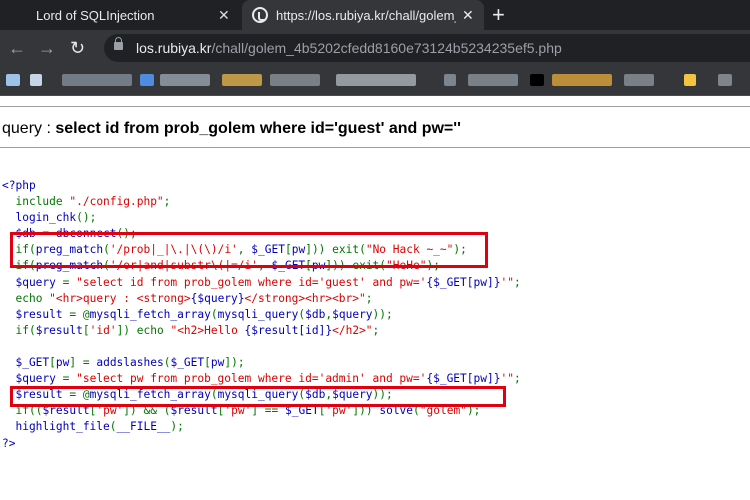 Image resolution: width=750 pixels, height=500 pixels. Describe the element at coordinates (382, 314) in the screenshot. I see `code-token: ));` at that location.